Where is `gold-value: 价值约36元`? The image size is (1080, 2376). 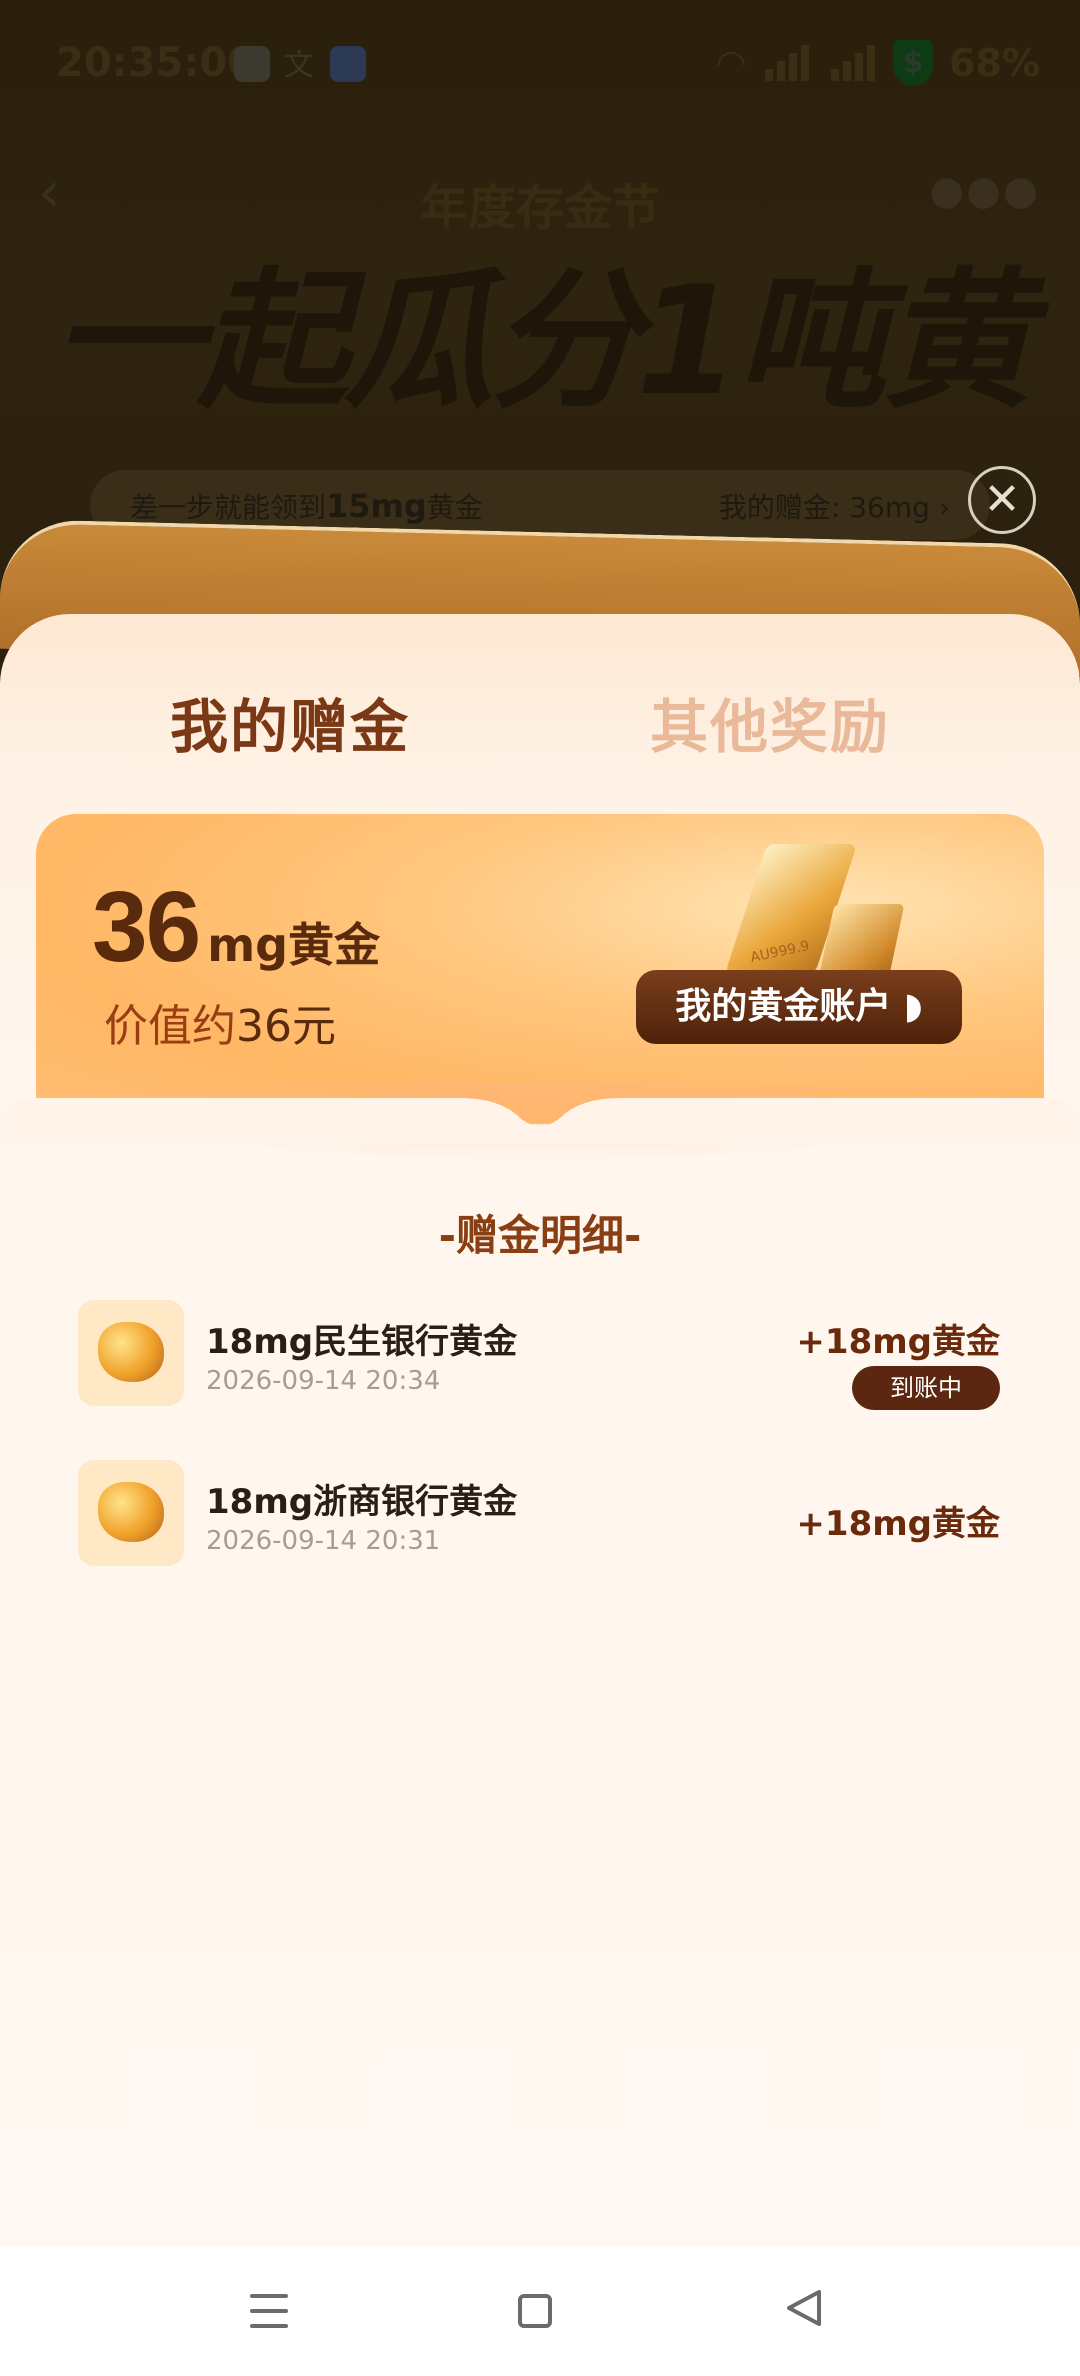 gold-value: 价值约36元 is located at coordinates (220, 1022).